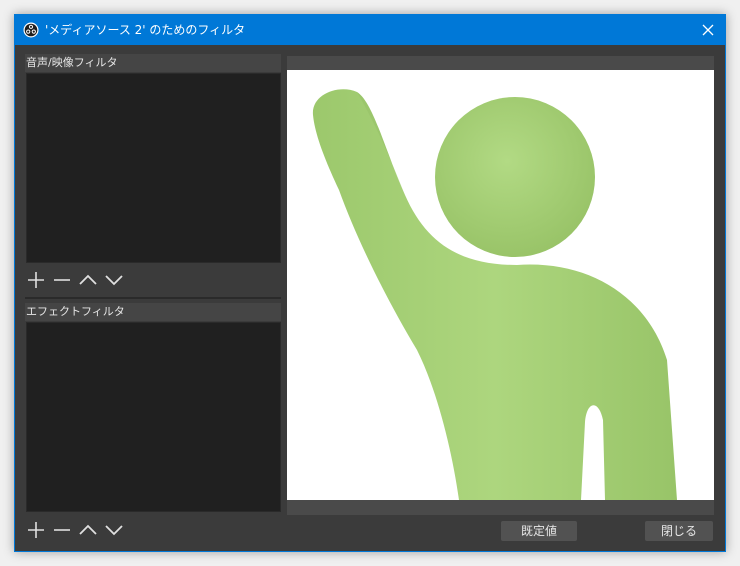 This screenshot has width=740, height=566. Describe the element at coordinates (370, 30) in the screenshot. I see `title-bar: 'メディアソース 2' のためのフィルタ` at that location.